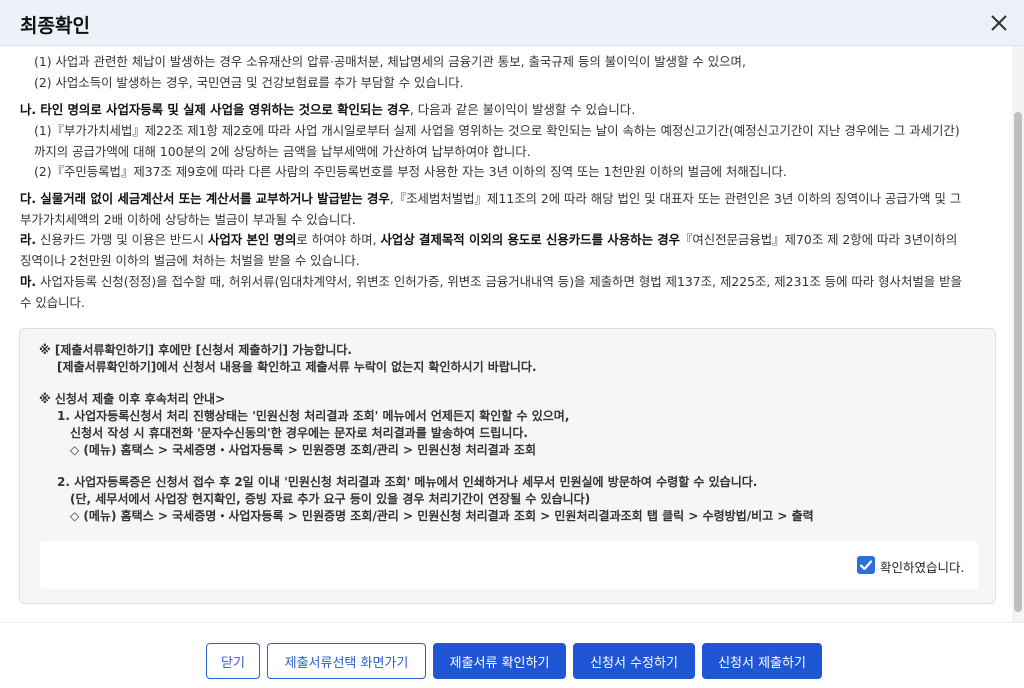 This screenshot has width=1024, height=688. What do you see at coordinates (122, 239) in the screenshot?
I see `terms-text-segment: 신용카드 가맹 및 이용은 반드시` at bounding box center [122, 239].